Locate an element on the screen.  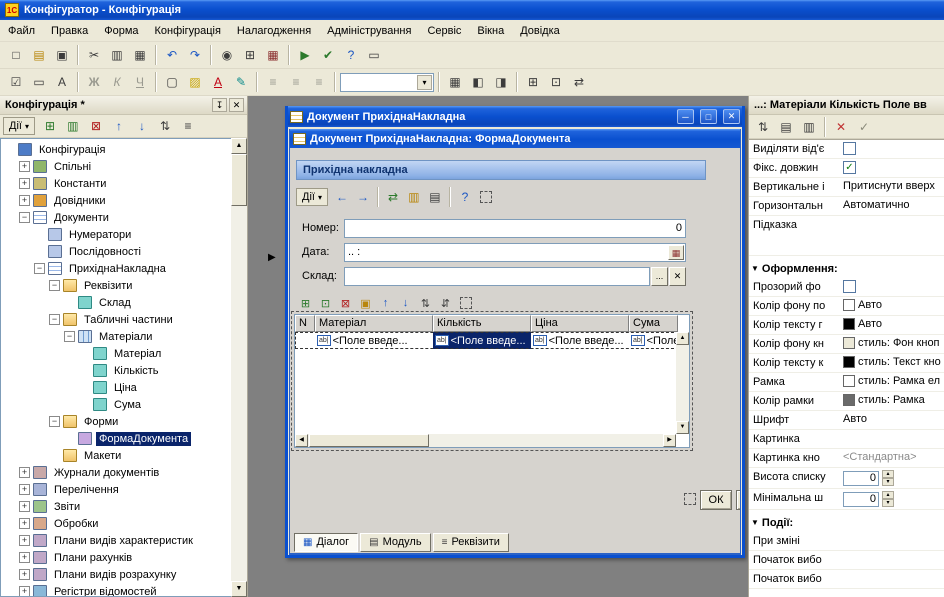
menu-item: Вікна is located at coordinates (490, 31).